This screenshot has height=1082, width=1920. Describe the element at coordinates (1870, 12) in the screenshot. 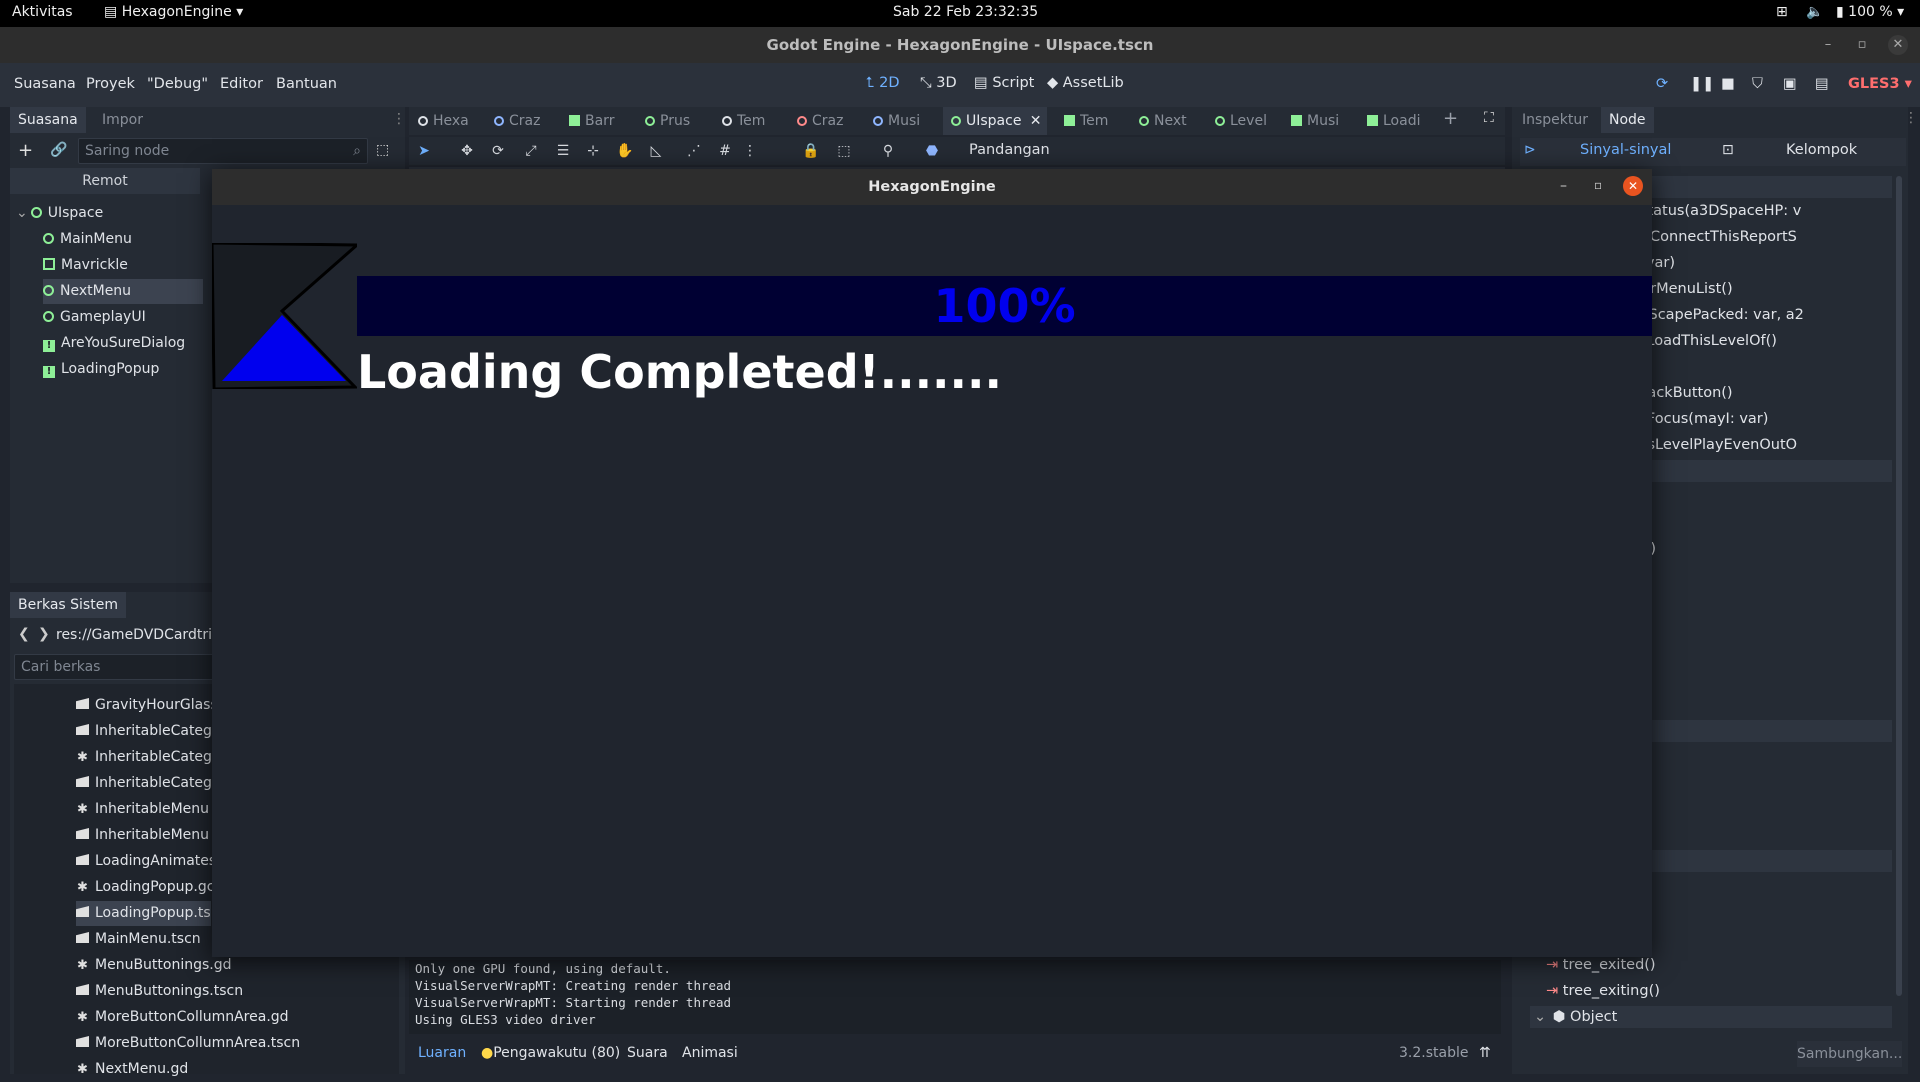

I see `battery-status: ▮ 100 % ▾` at that location.